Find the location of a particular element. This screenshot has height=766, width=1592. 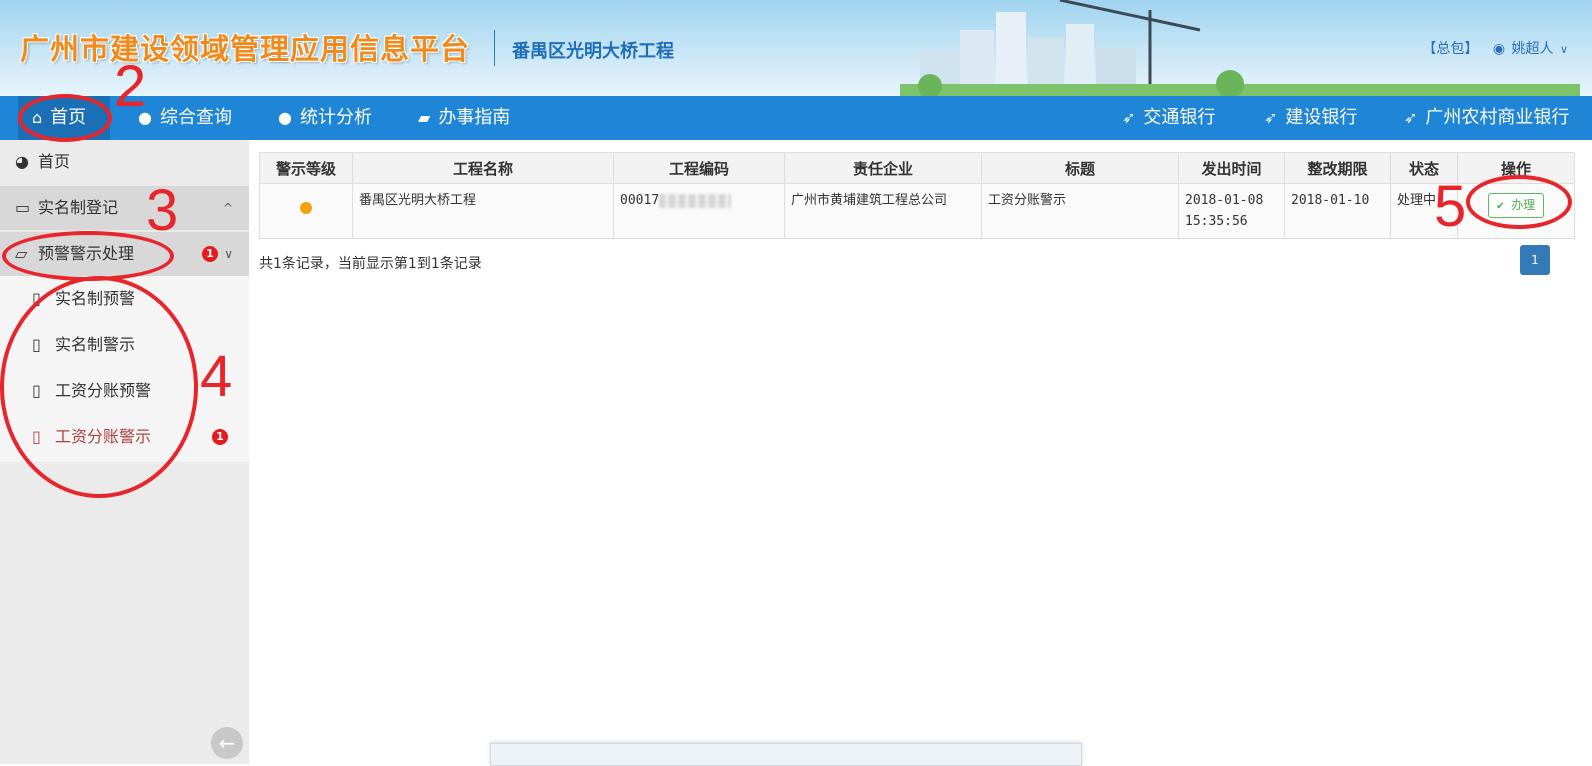

level-cell is located at coordinates (306, 211).